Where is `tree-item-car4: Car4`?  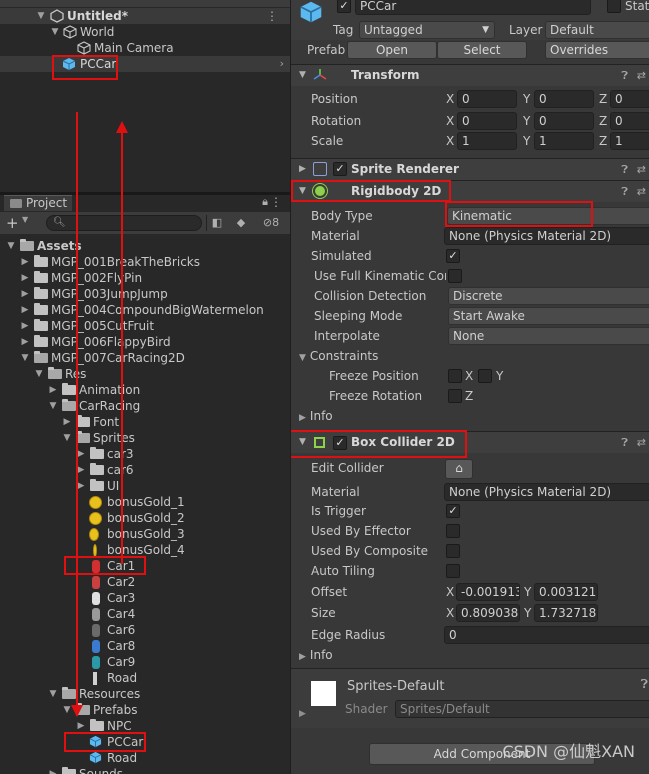
tree-item-car4: Car4 is located at coordinates (145, 614).